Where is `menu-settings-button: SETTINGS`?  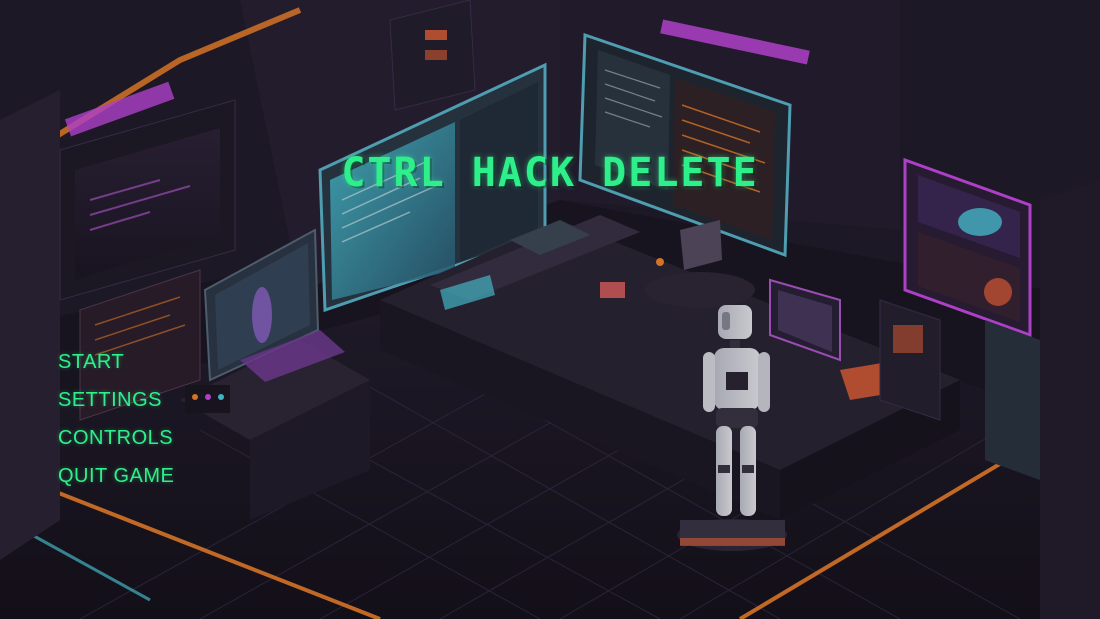
menu-settings-button: SETTINGS is located at coordinates (116, 407).